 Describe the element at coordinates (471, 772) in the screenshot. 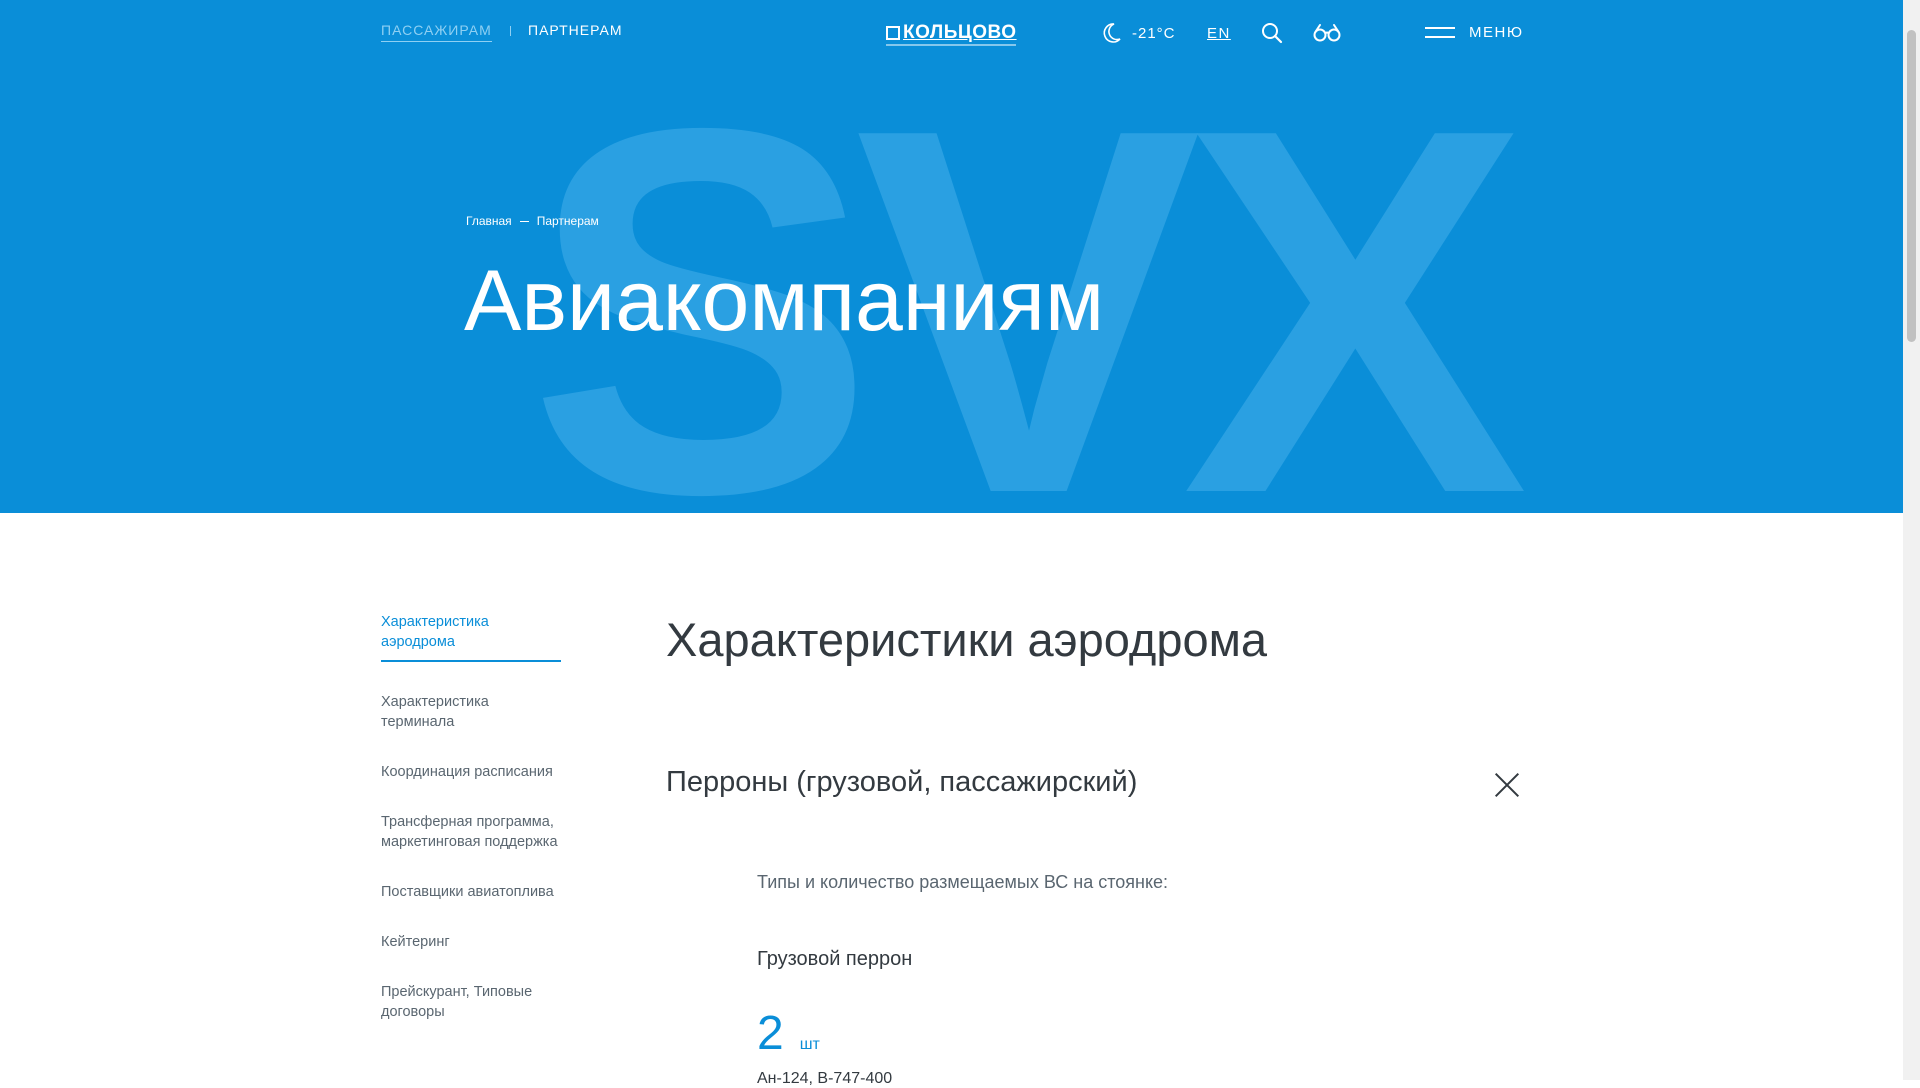

I see `sidebar-item-schedule: Координация расписания` at that location.